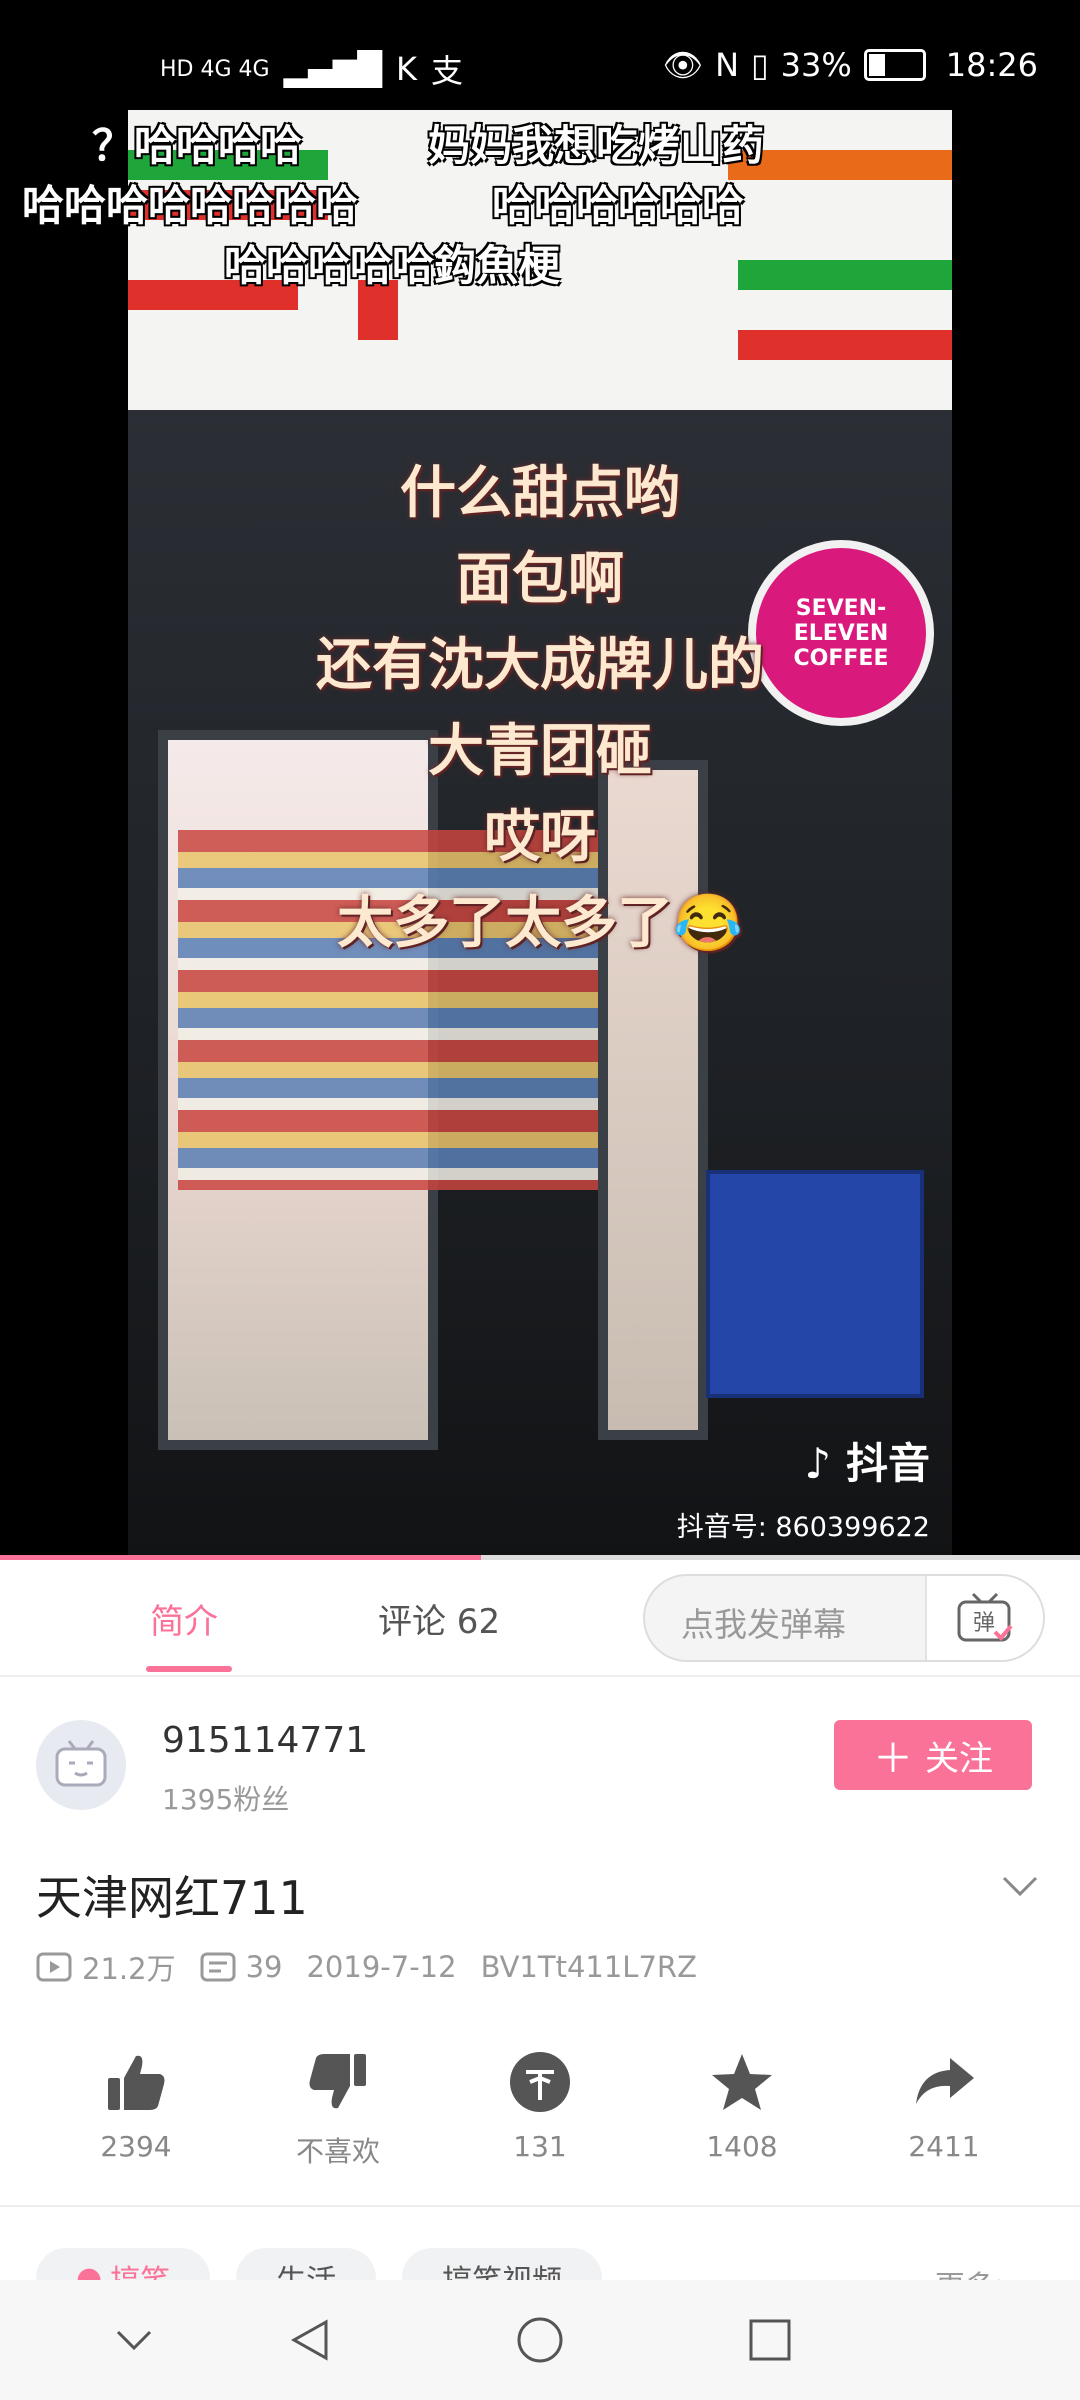  Describe the element at coordinates (540, 751) in the screenshot. I see `lyric-line: 大青团砸` at that location.